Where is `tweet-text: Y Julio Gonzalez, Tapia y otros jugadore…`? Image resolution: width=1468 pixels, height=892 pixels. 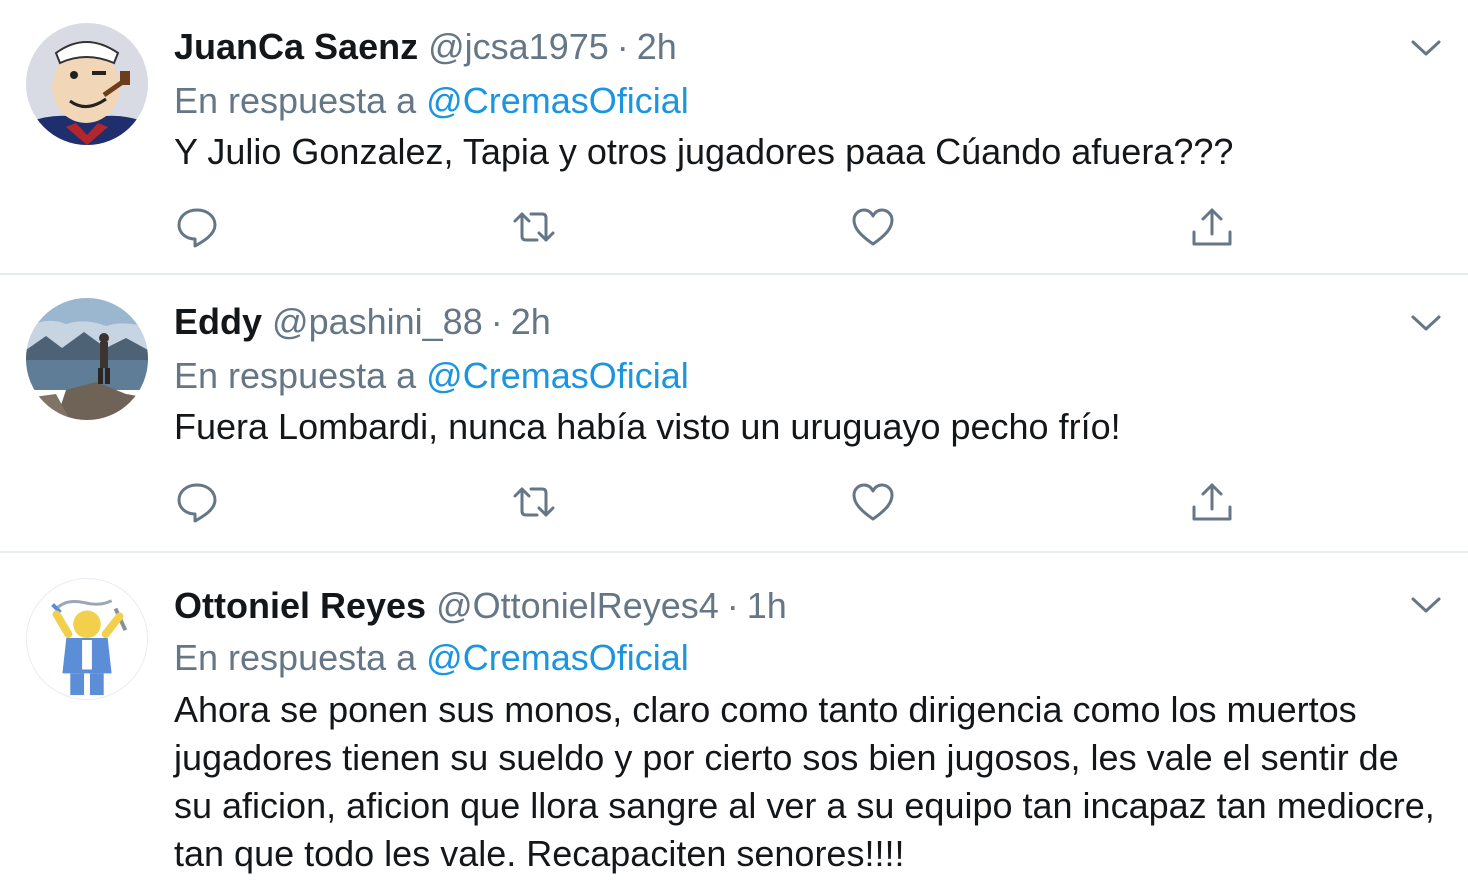 tweet-text: Y Julio Gonzalez, Tapia y otros jugadore… is located at coordinates (704, 151).